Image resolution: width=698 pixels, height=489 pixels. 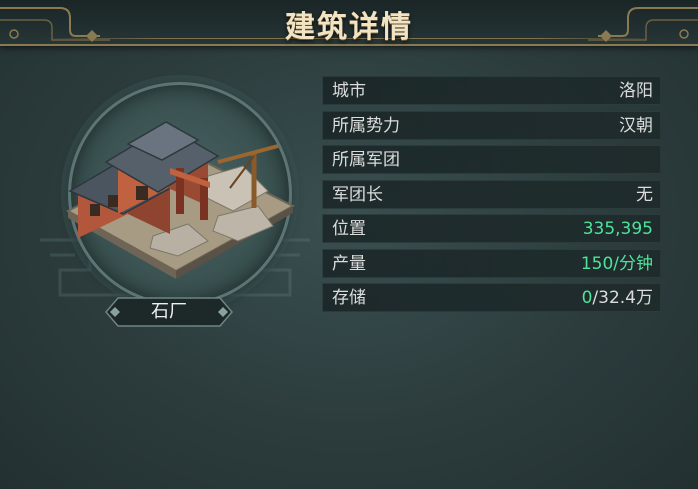 What do you see at coordinates (491, 297) in the screenshot?
I see `info-row-storage: 存储 0/32.4万` at bounding box center [491, 297].